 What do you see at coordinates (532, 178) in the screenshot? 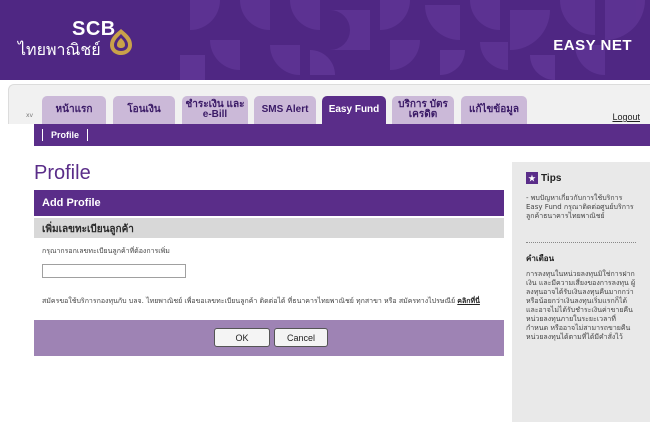
I see `star-icon: ★` at bounding box center [532, 178].